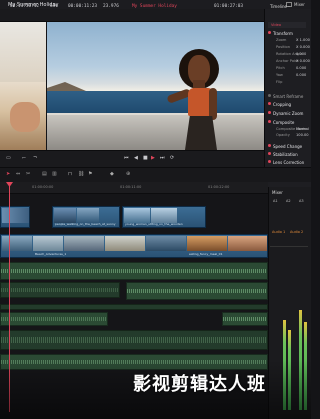 This screenshot has height=419, width=320. Describe the element at coordinates (145, 158) in the screenshot. I see `stop-icon: ■` at that location.